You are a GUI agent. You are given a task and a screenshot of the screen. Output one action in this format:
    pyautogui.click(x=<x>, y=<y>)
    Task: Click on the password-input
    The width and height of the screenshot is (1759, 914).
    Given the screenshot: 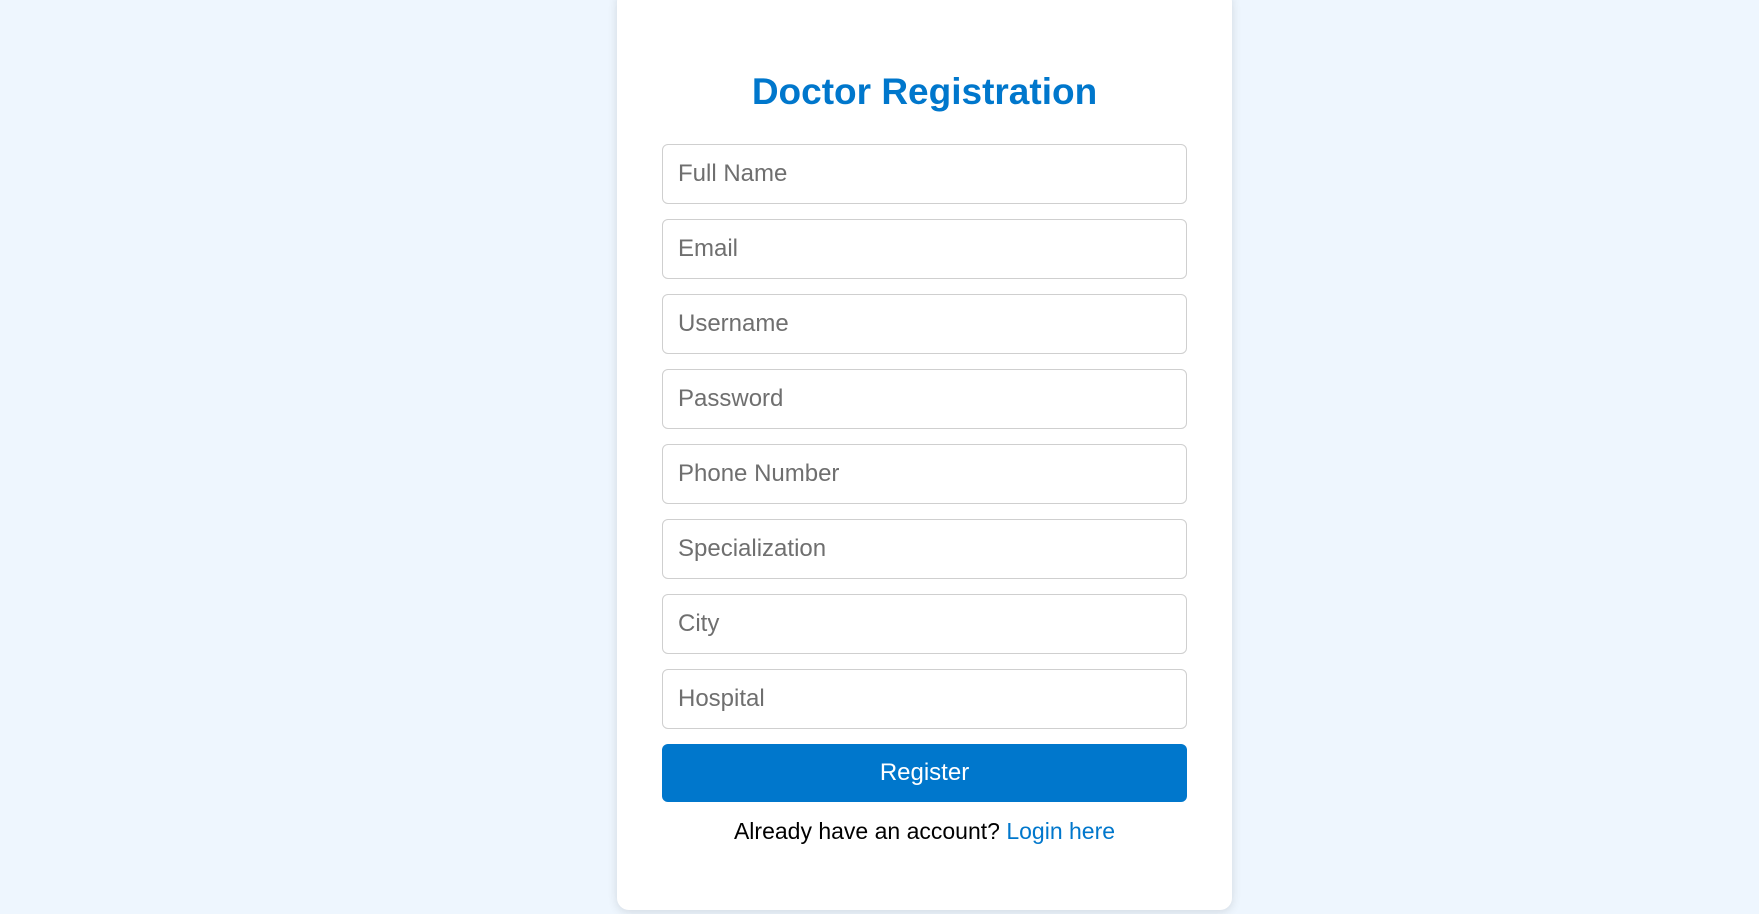 What is the action you would take?
    pyautogui.click(x=924, y=399)
    